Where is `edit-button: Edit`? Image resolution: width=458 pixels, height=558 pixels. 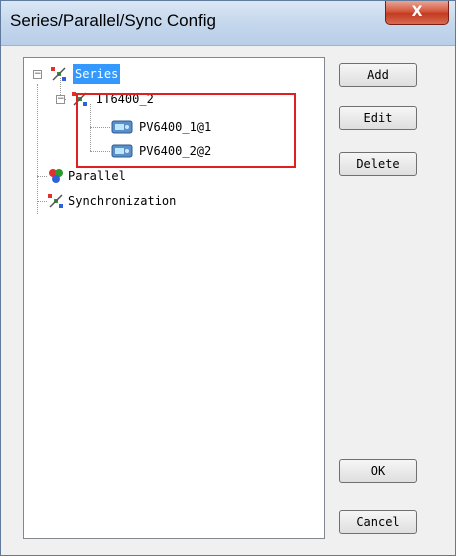 edit-button: Edit is located at coordinates (378, 118).